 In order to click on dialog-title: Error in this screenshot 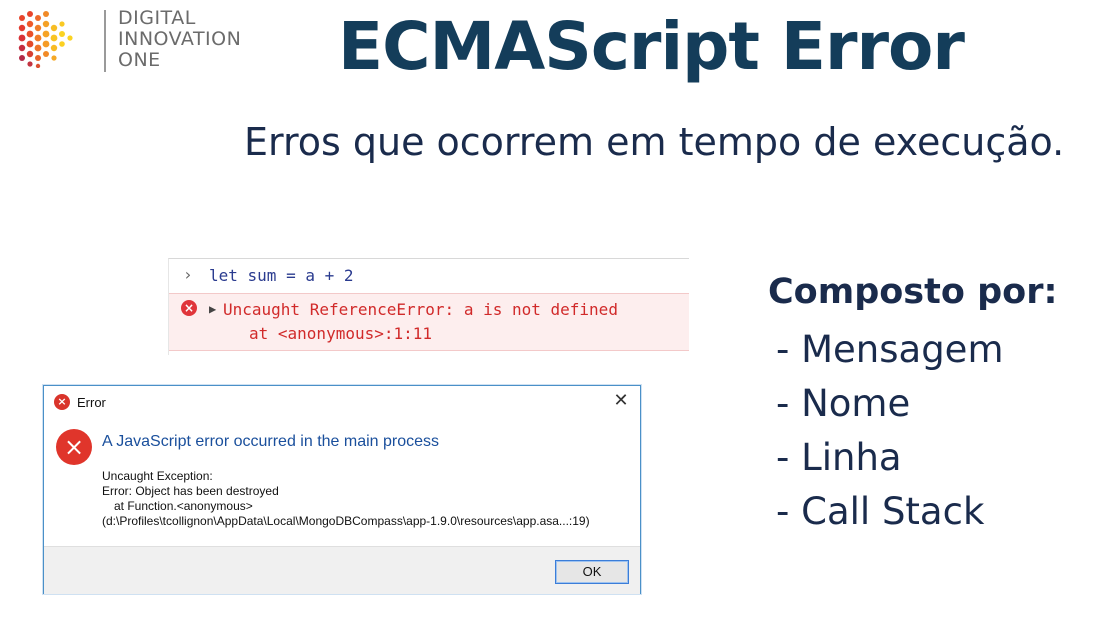, I will do `click(91, 402)`.